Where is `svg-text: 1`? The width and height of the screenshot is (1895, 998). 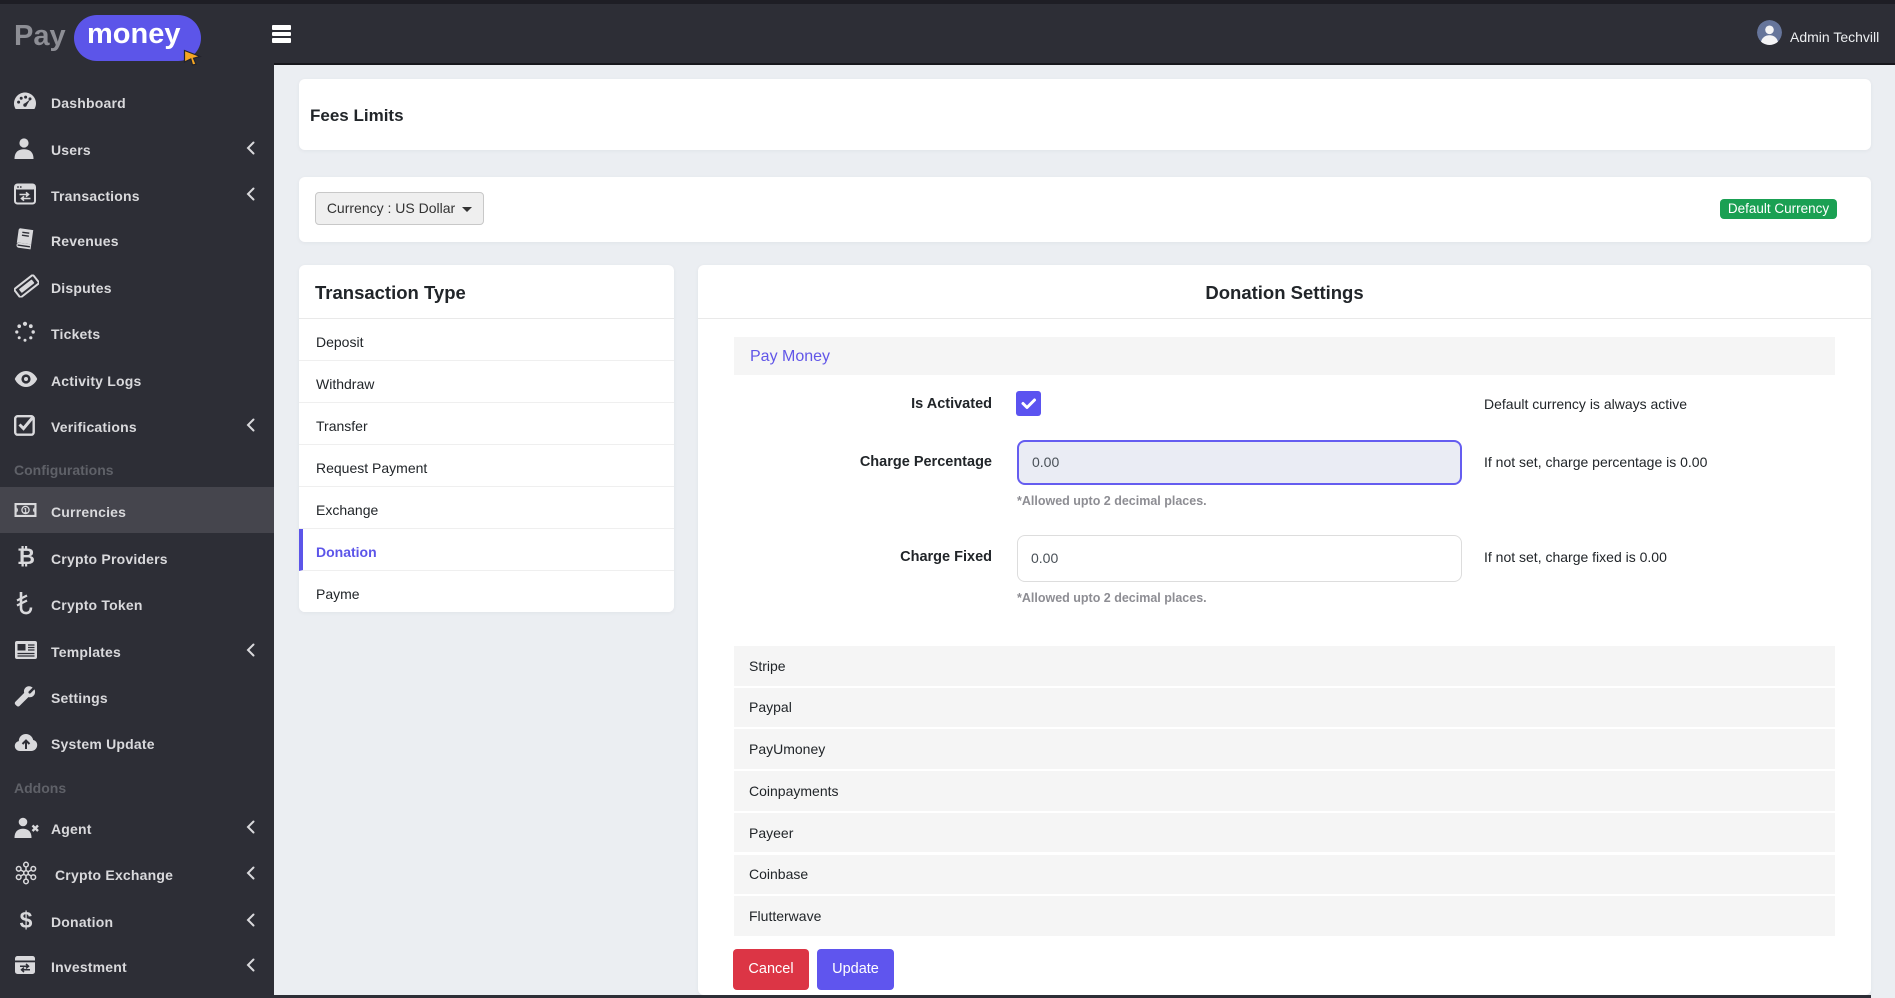 svg-text: 1 is located at coordinates (25, 510).